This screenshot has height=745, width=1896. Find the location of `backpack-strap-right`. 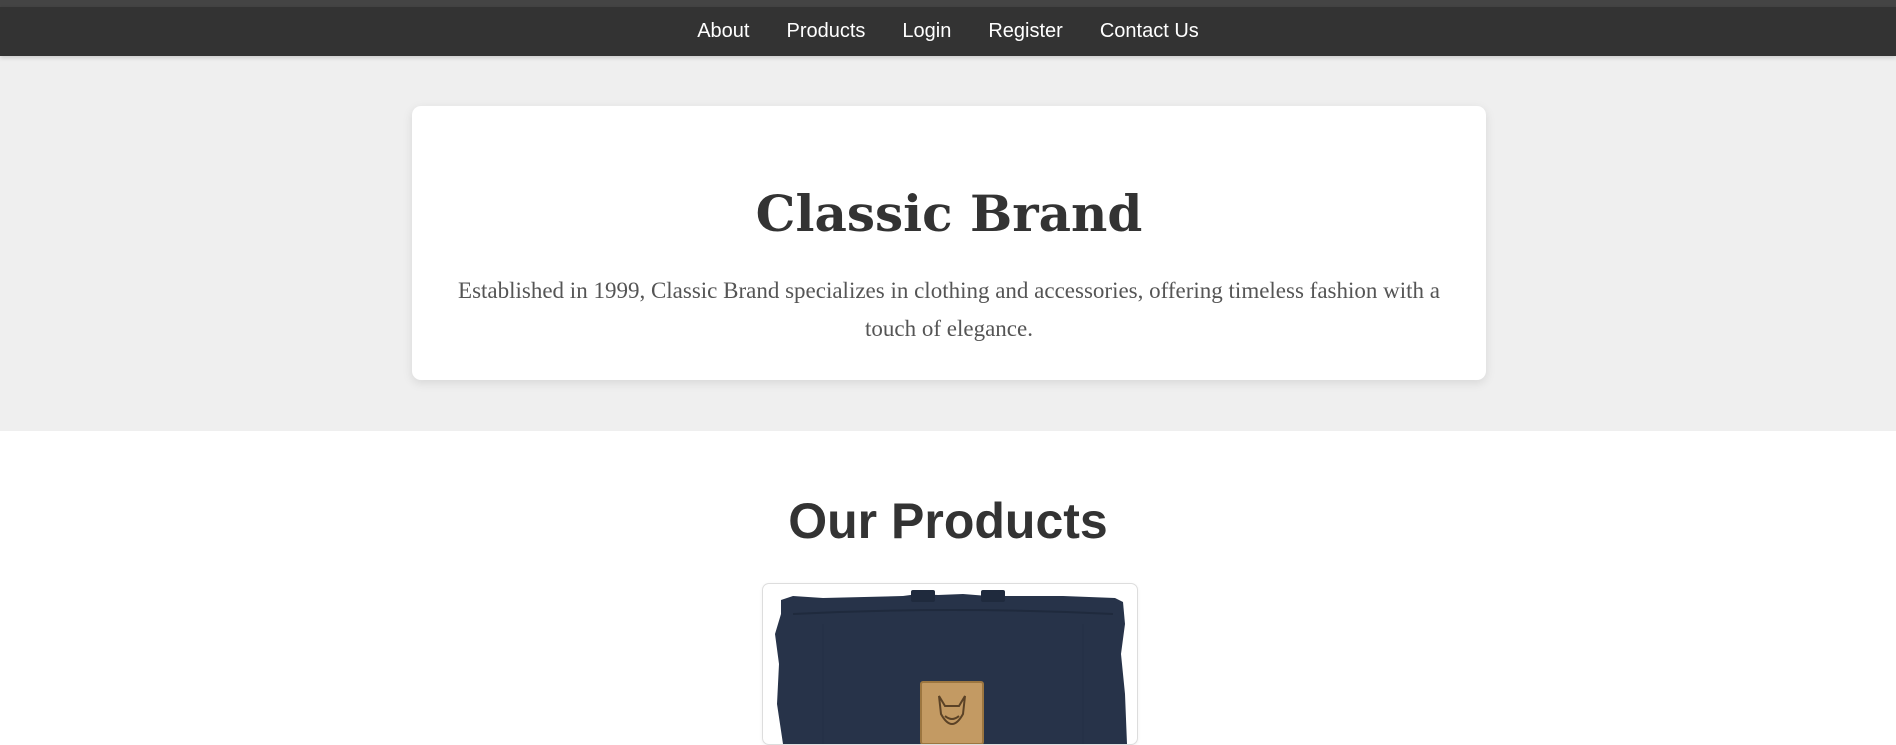

backpack-strap-right is located at coordinates (993, 596).